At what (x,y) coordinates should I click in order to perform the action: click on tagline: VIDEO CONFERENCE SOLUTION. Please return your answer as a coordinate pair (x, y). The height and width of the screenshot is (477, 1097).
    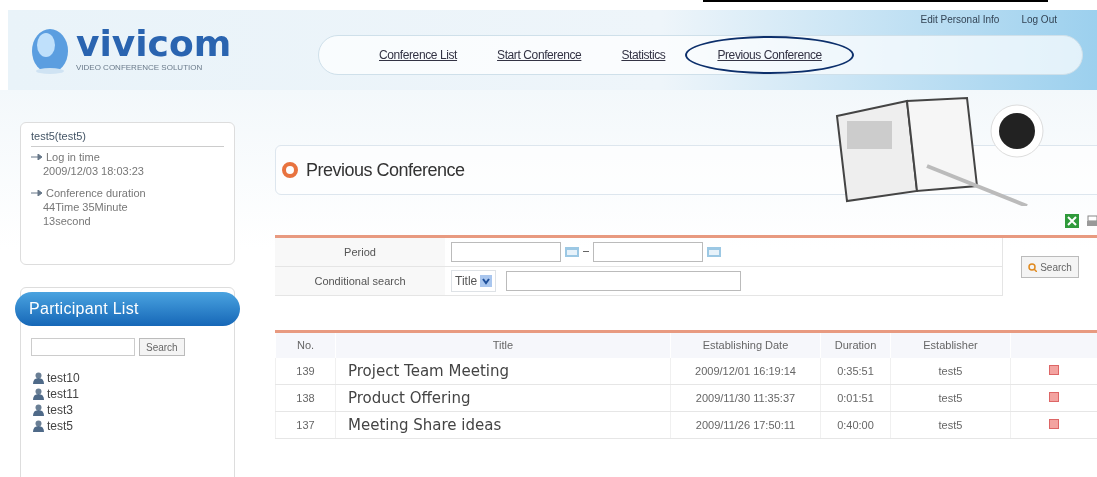
    Looking at the image, I should click on (140, 68).